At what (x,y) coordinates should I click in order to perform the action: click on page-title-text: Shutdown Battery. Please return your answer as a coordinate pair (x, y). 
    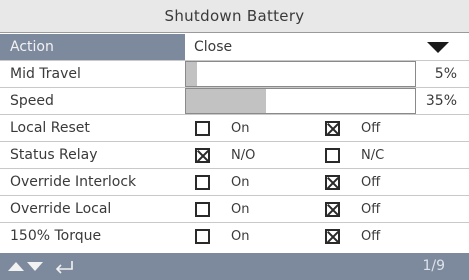
    Looking at the image, I should click on (234, 16).